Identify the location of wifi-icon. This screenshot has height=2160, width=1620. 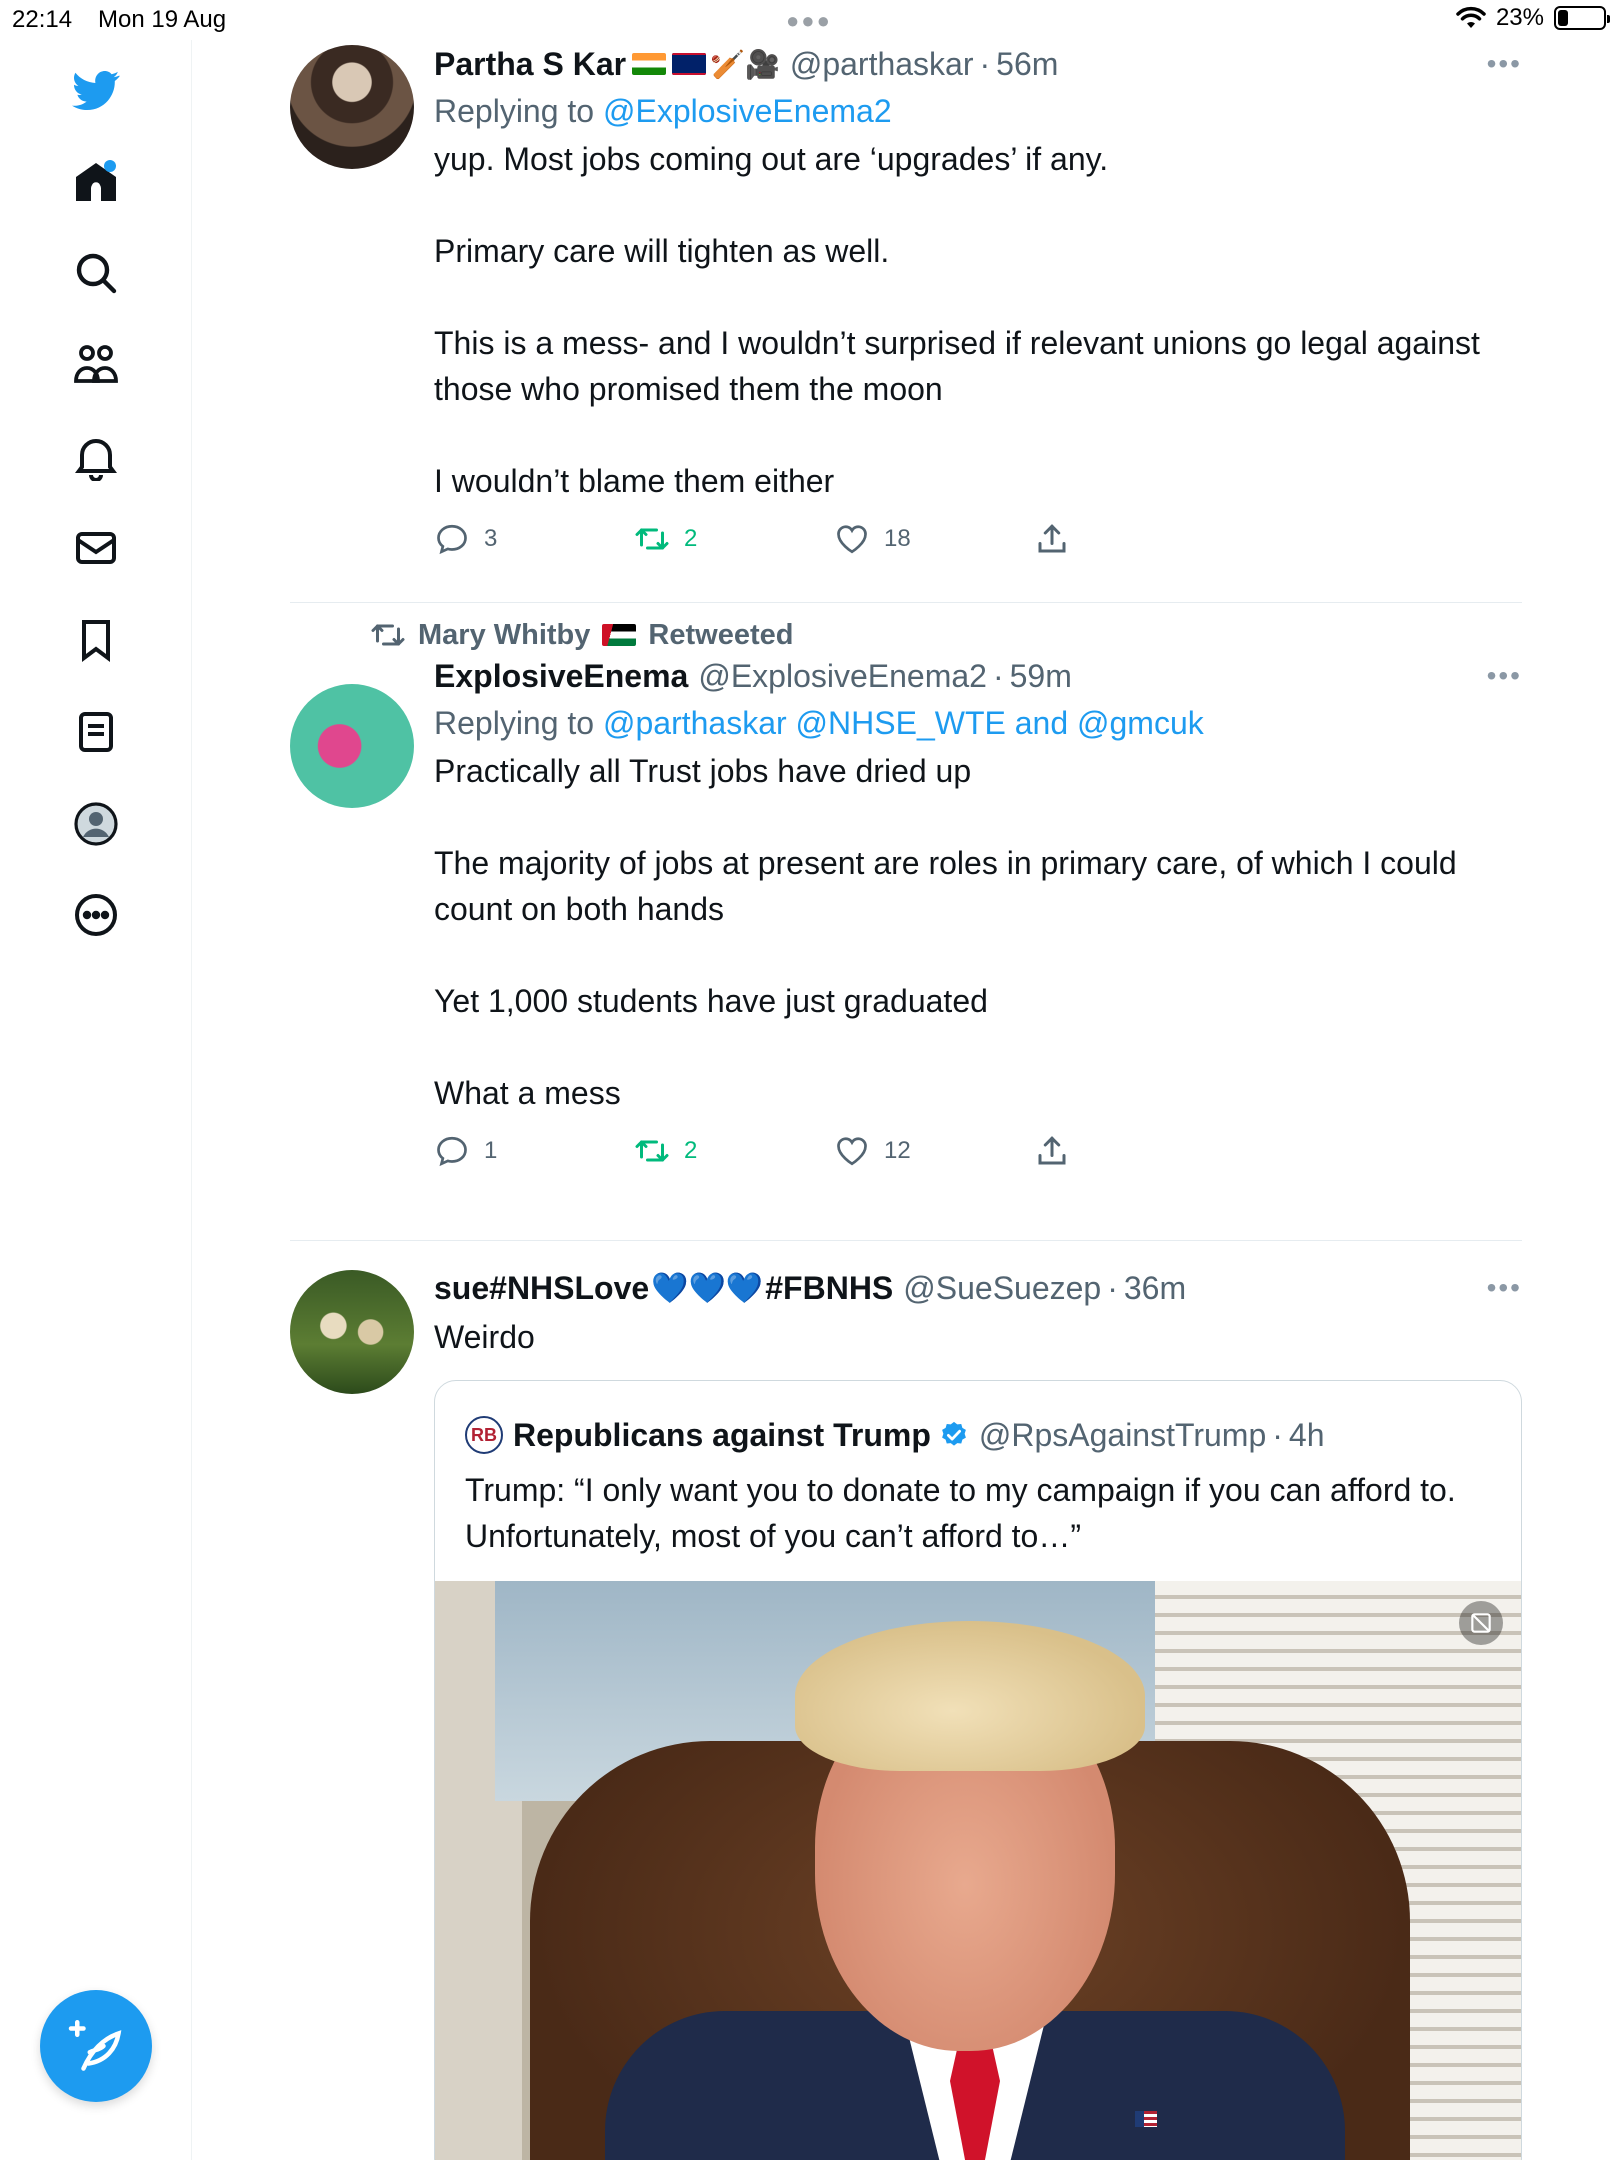
(1471, 17).